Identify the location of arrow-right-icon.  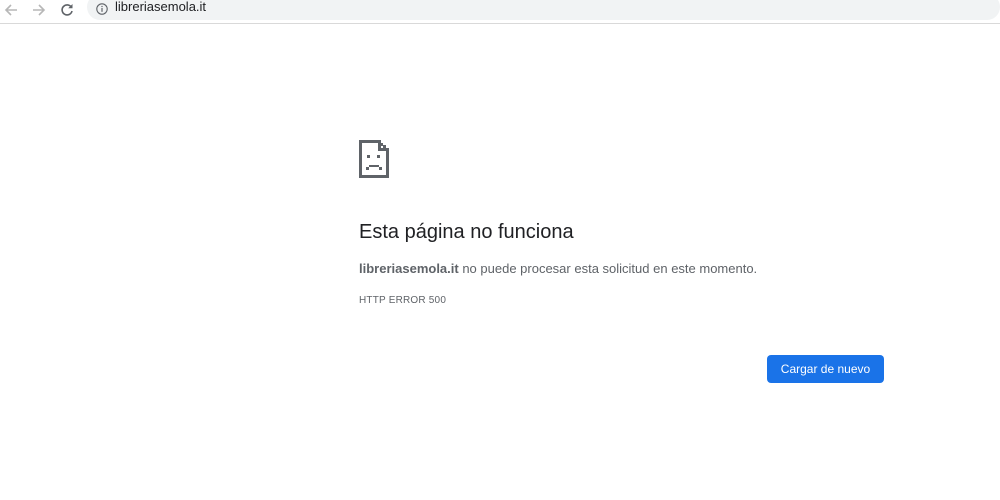
(39, 10).